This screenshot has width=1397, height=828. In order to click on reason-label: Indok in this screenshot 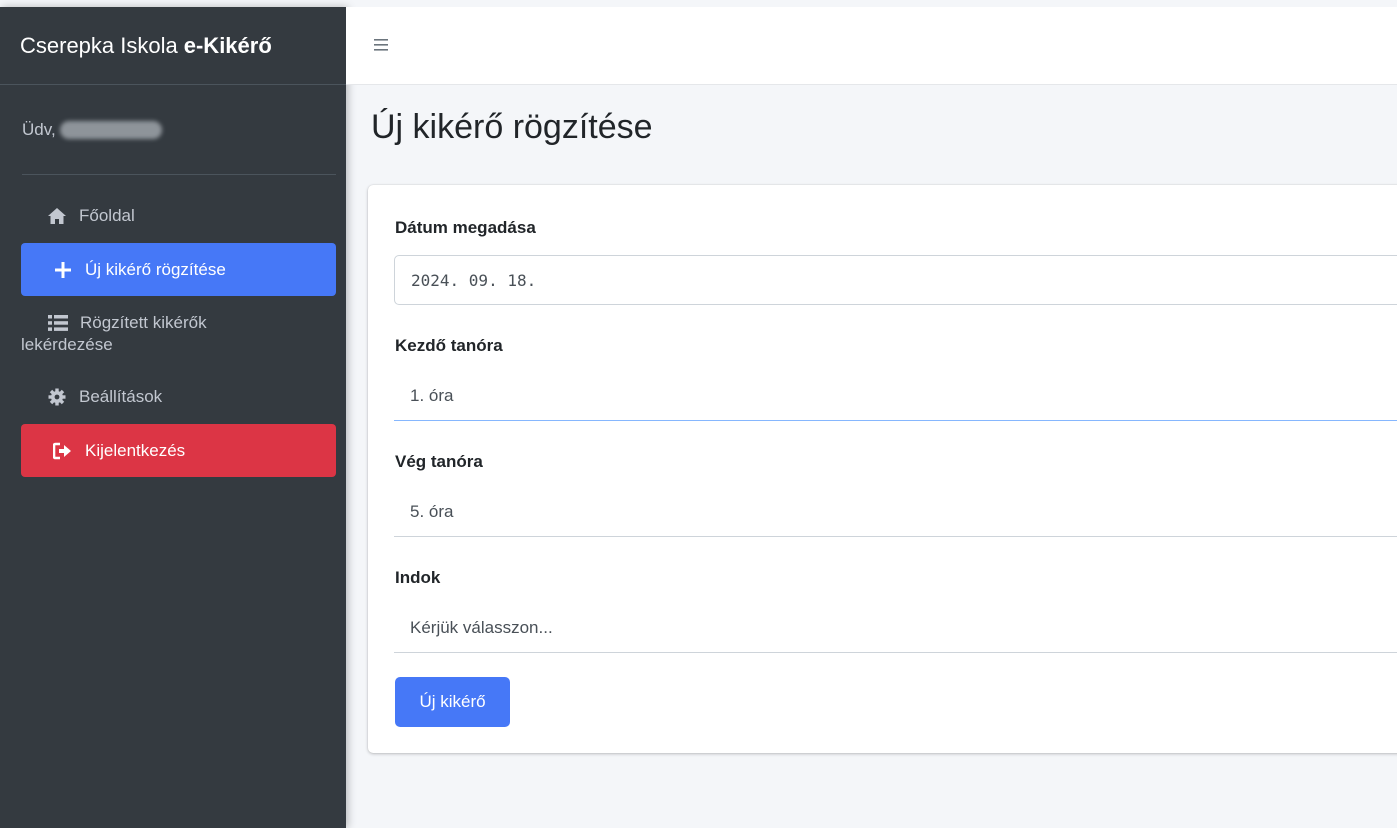, I will do `click(418, 577)`.